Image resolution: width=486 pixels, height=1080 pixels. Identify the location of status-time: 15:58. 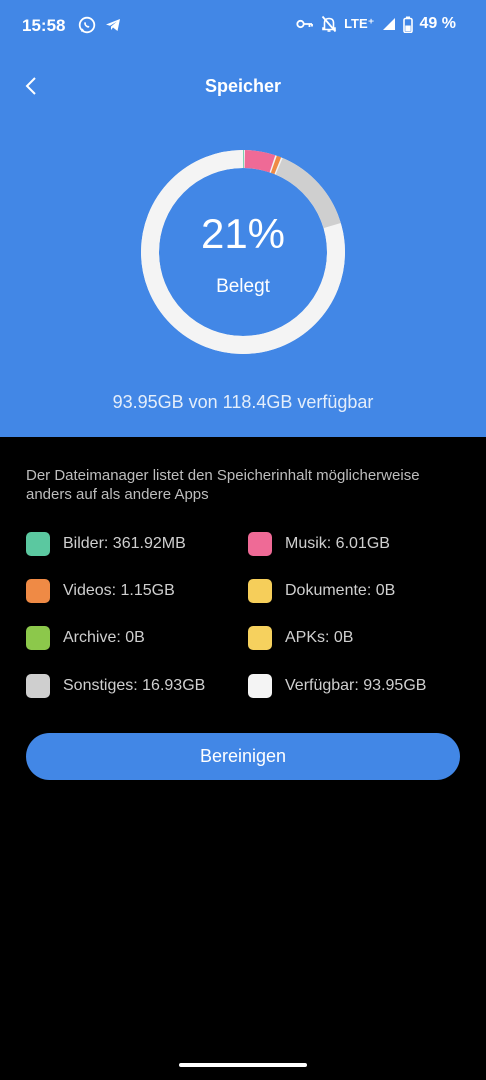
(44, 25).